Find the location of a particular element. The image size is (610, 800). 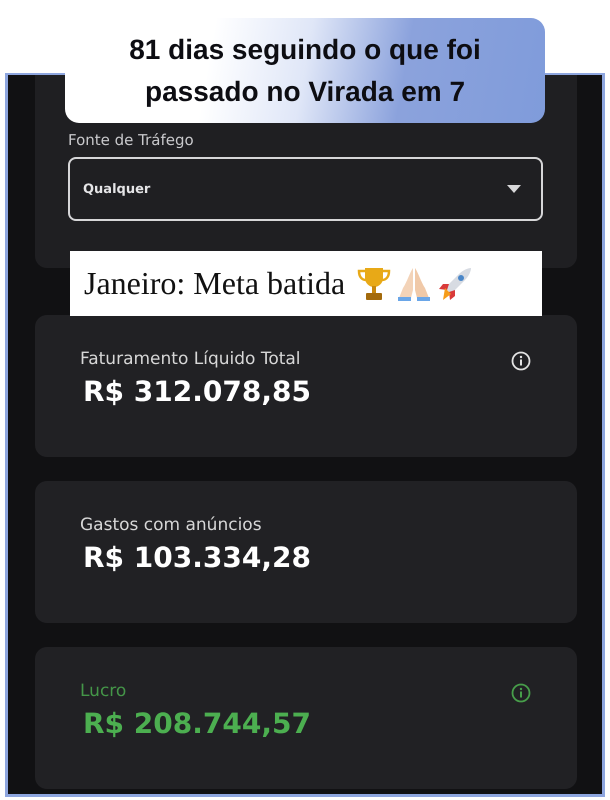

trophy-icon is located at coordinates (374, 284).